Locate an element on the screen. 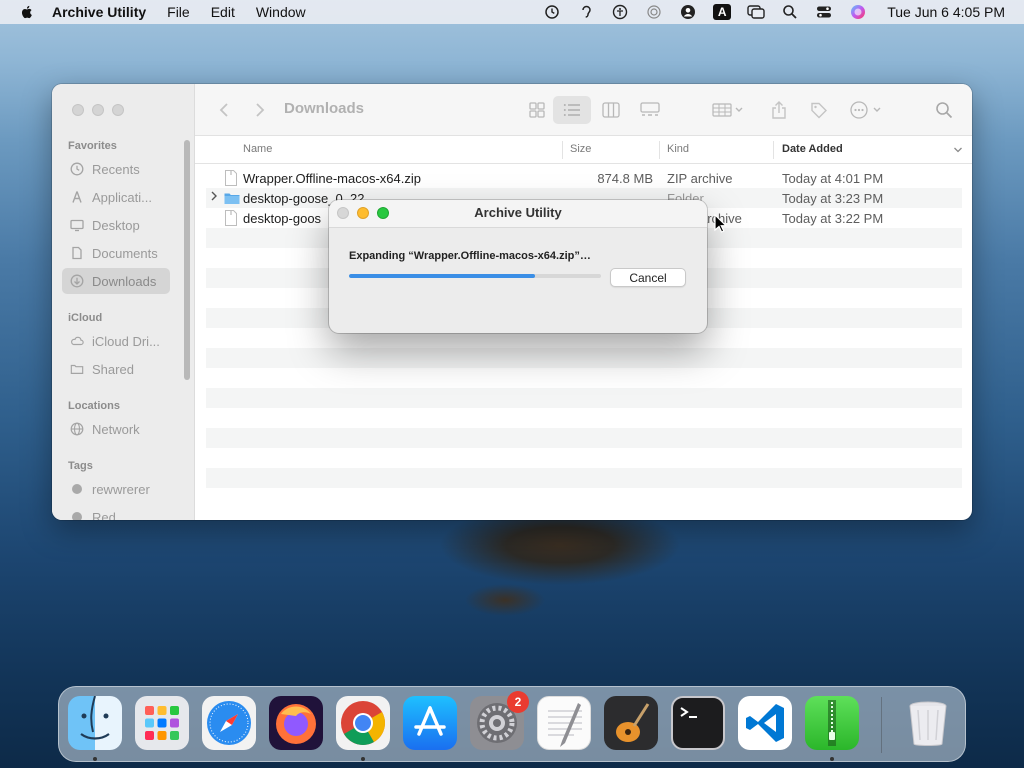 Image resolution: width=1024 pixels, height=768 pixels. input-source-badge: A is located at coordinates (722, 12).